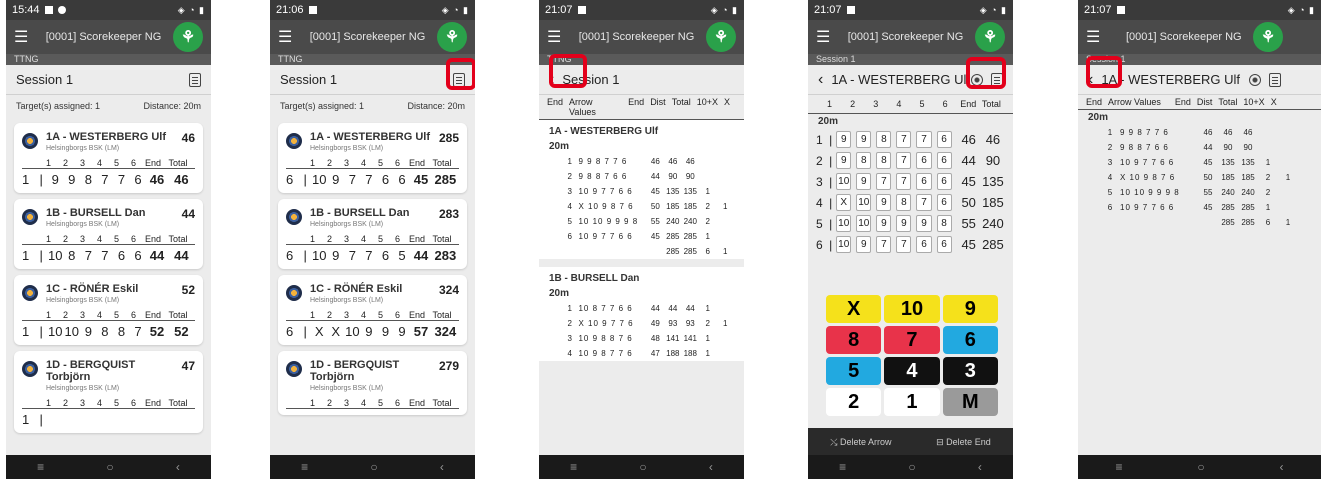 The height and width of the screenshot is (479, 1321). Describe the element at coordinates (912, 371) in the screenshot. I see `score-key-4: 4` at that location.